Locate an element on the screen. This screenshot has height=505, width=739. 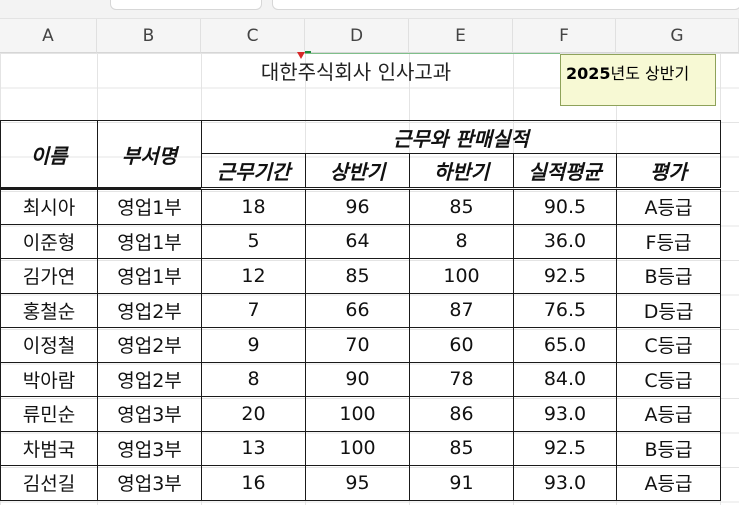
table-cell: 20 is located at coordinates (253, 414).